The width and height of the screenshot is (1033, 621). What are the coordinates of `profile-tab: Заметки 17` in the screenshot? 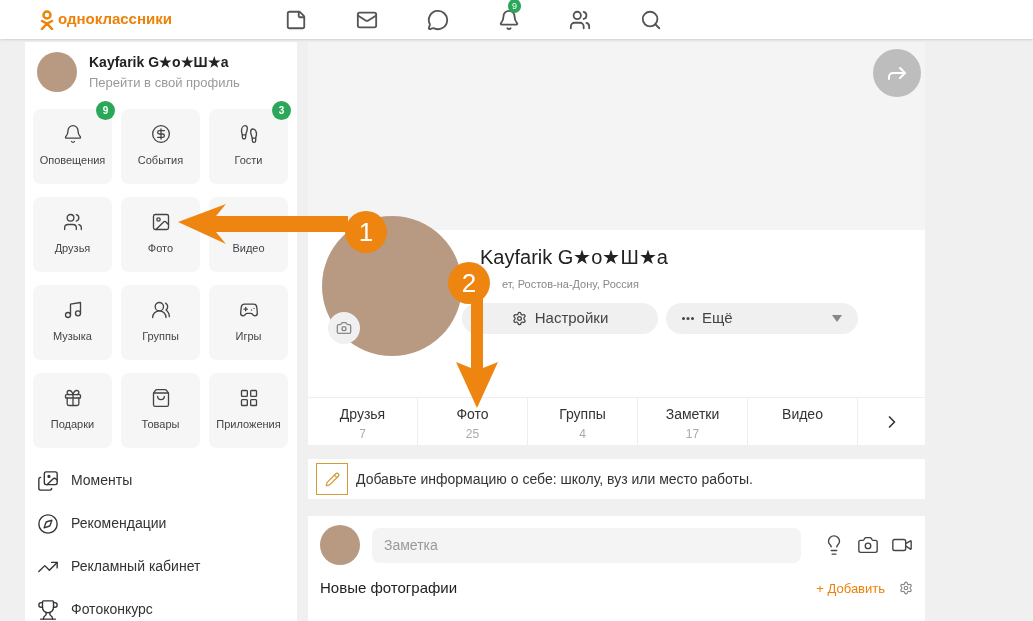 It's located at (693, 421).